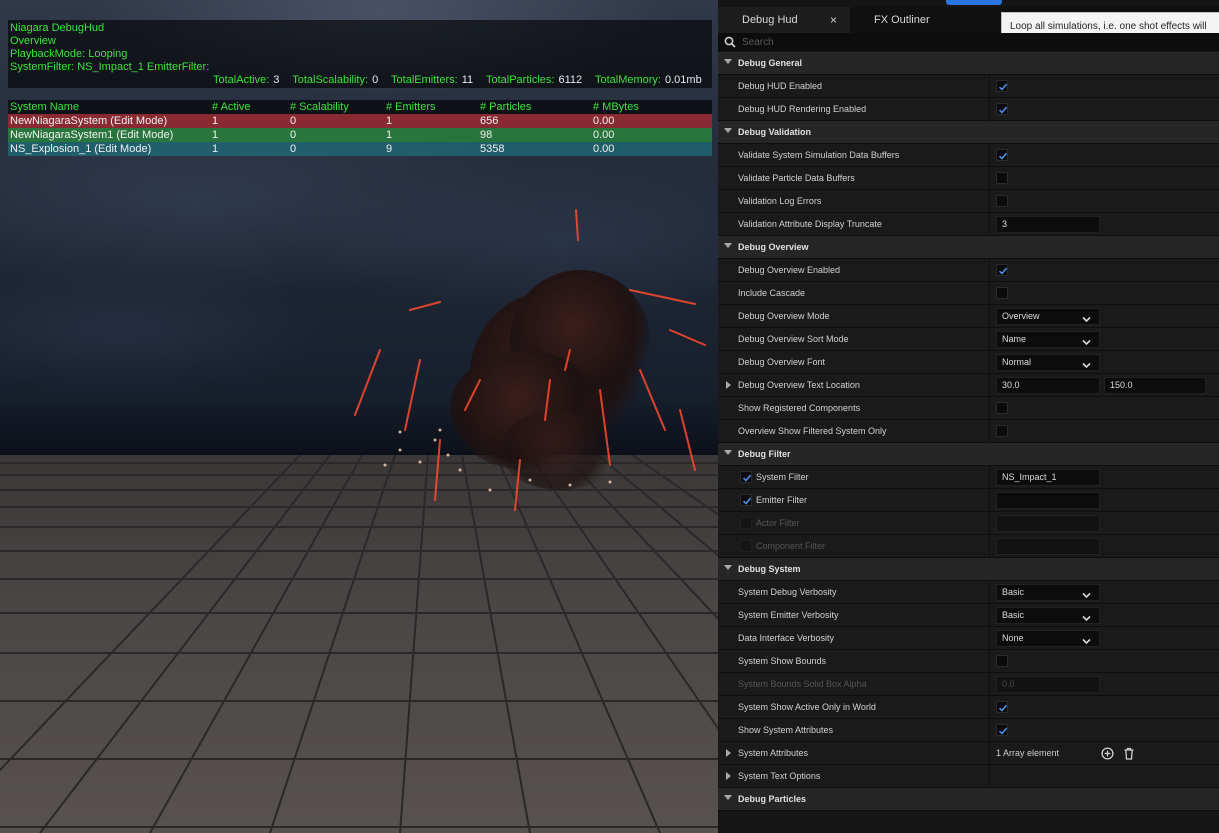 This screenshot has height=833, width=1219. Describe the element at coordinates (796, 178) in the screenshot. I see `property-label: Validate Particle Data Buffers` at that location.